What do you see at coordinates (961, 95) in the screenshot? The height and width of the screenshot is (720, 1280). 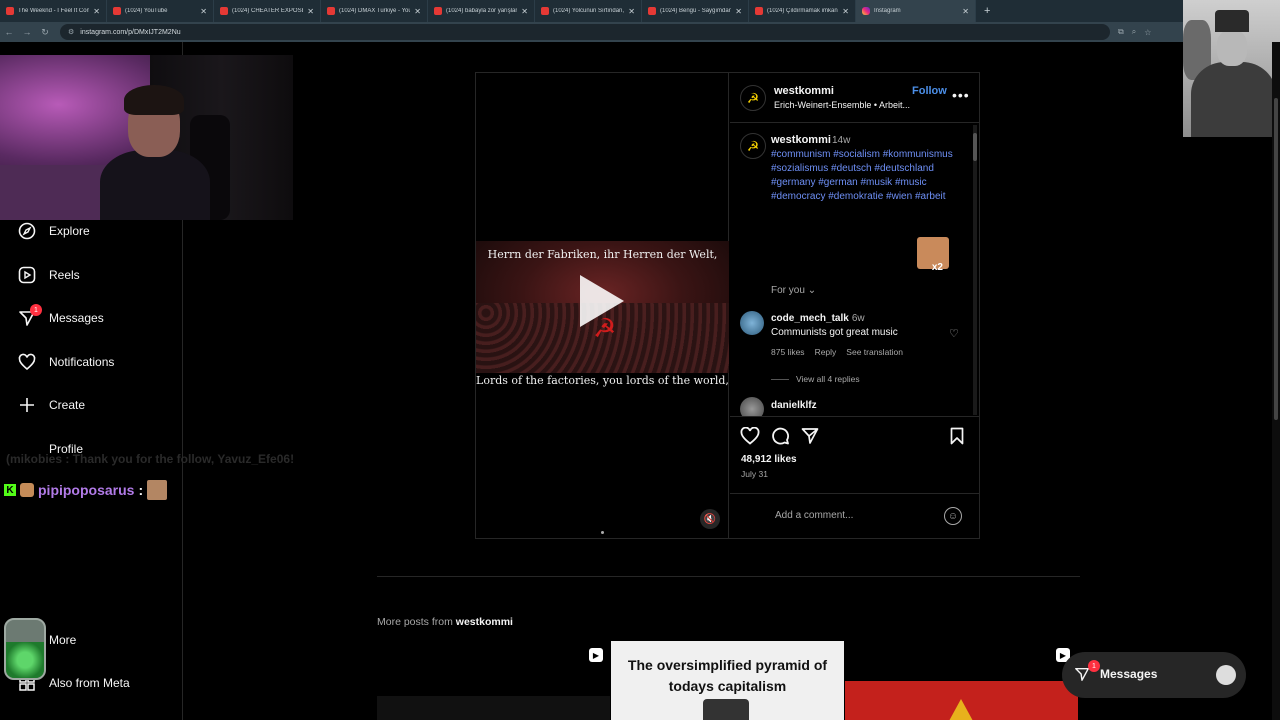 I see `more-options-icon: •••` at bounding box center [961, 95].